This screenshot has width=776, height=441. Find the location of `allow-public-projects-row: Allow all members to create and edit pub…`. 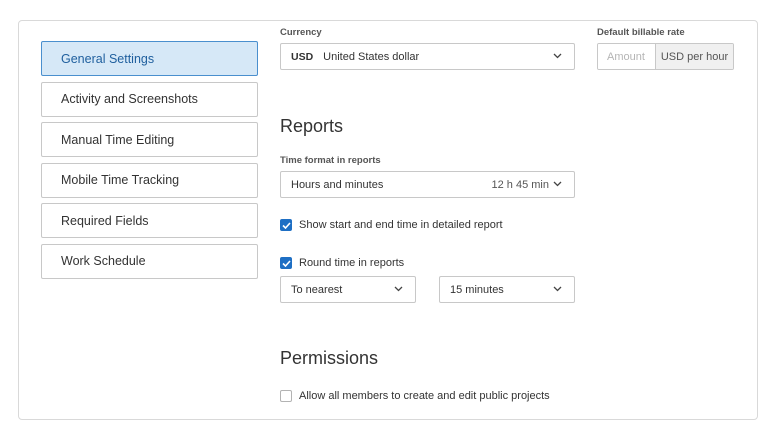

allow-public-projects-row: Allow all members to create and edit pub… is located at coordinates (415, 396).